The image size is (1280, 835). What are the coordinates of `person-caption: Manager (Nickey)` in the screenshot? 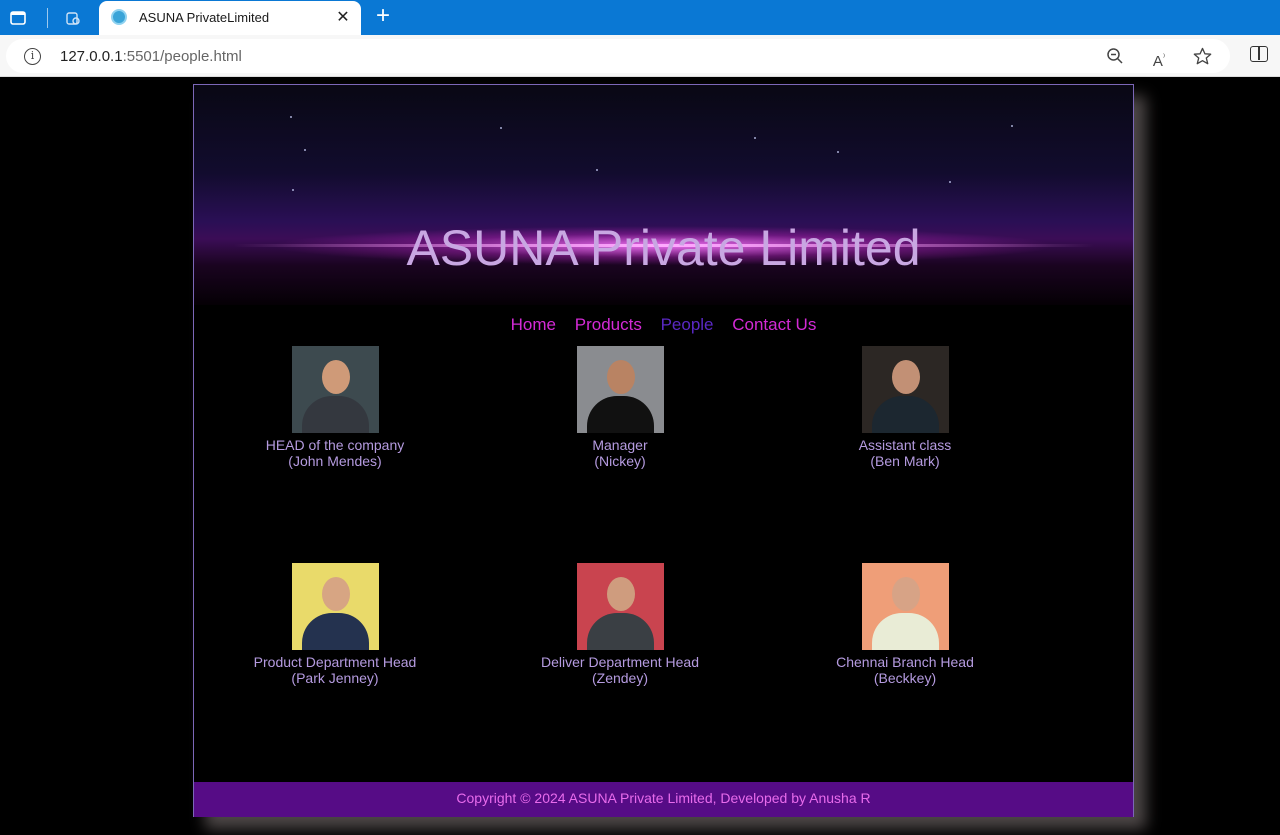 It's located at (620, 453).